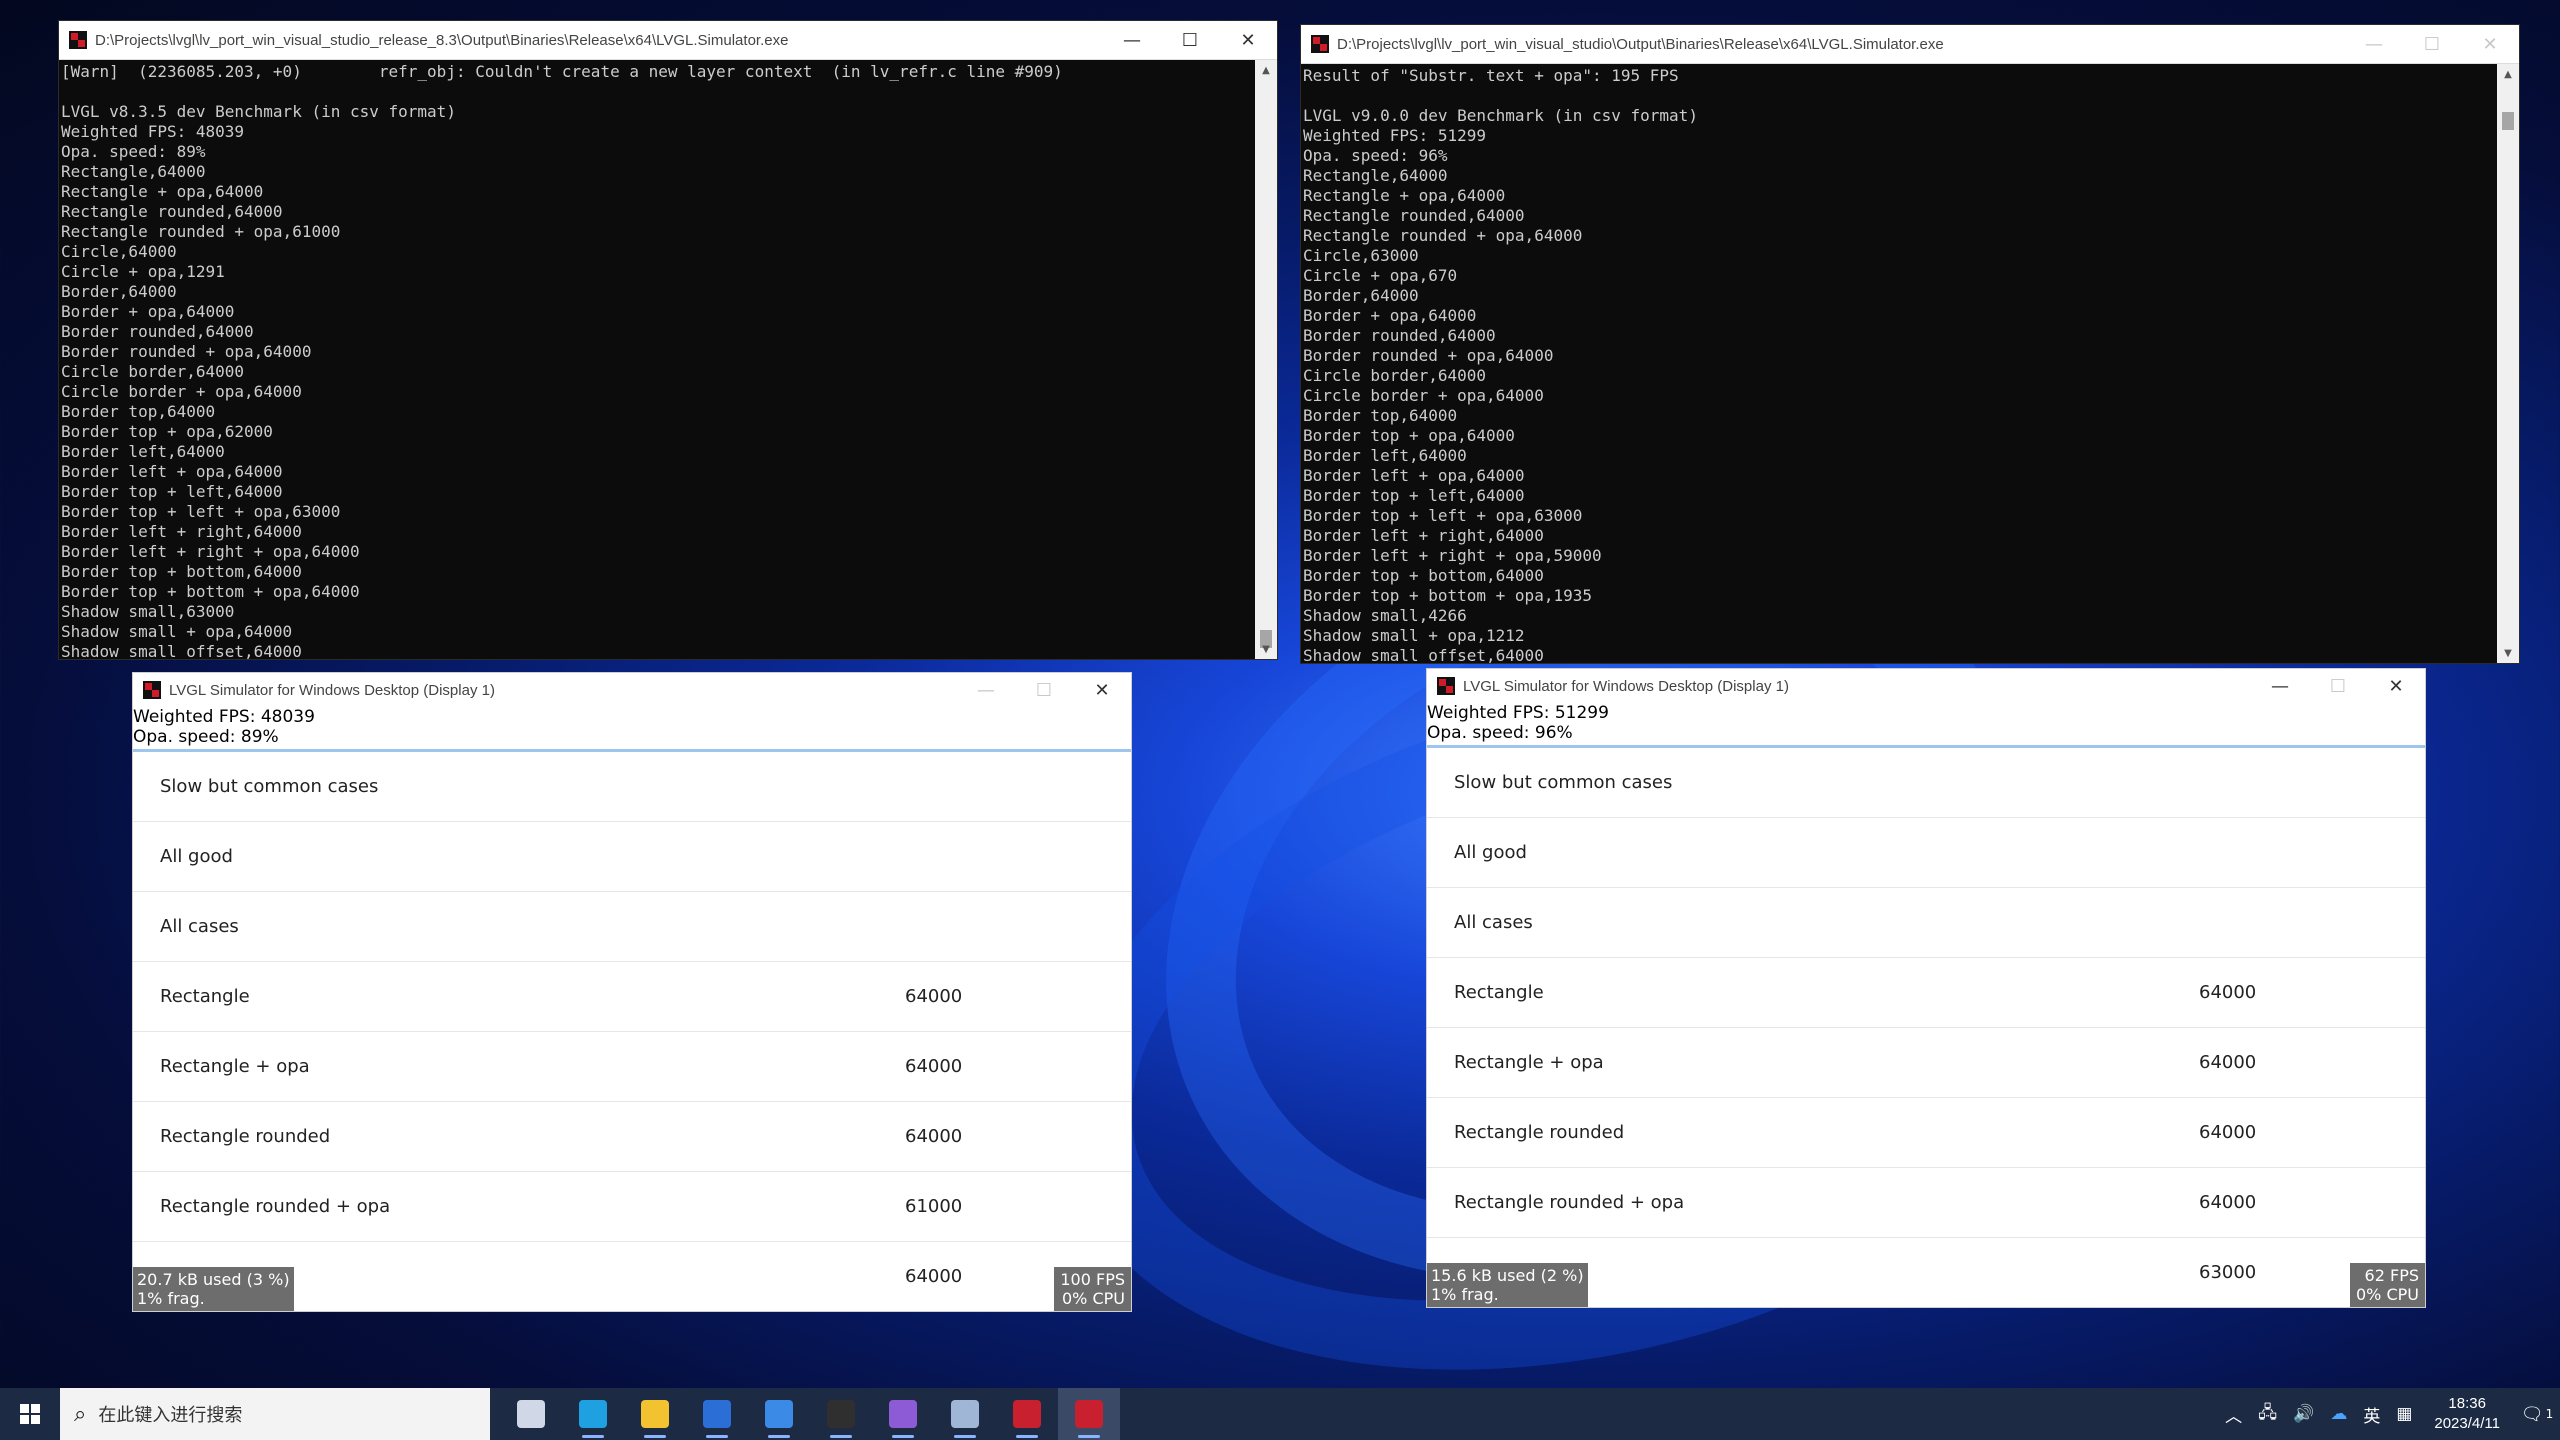 The image size is (2560, 1440). Describe the element at coordinates (1423, 395) in the screenshot. I see `console-line: Circle border + opa,64000` at that location.